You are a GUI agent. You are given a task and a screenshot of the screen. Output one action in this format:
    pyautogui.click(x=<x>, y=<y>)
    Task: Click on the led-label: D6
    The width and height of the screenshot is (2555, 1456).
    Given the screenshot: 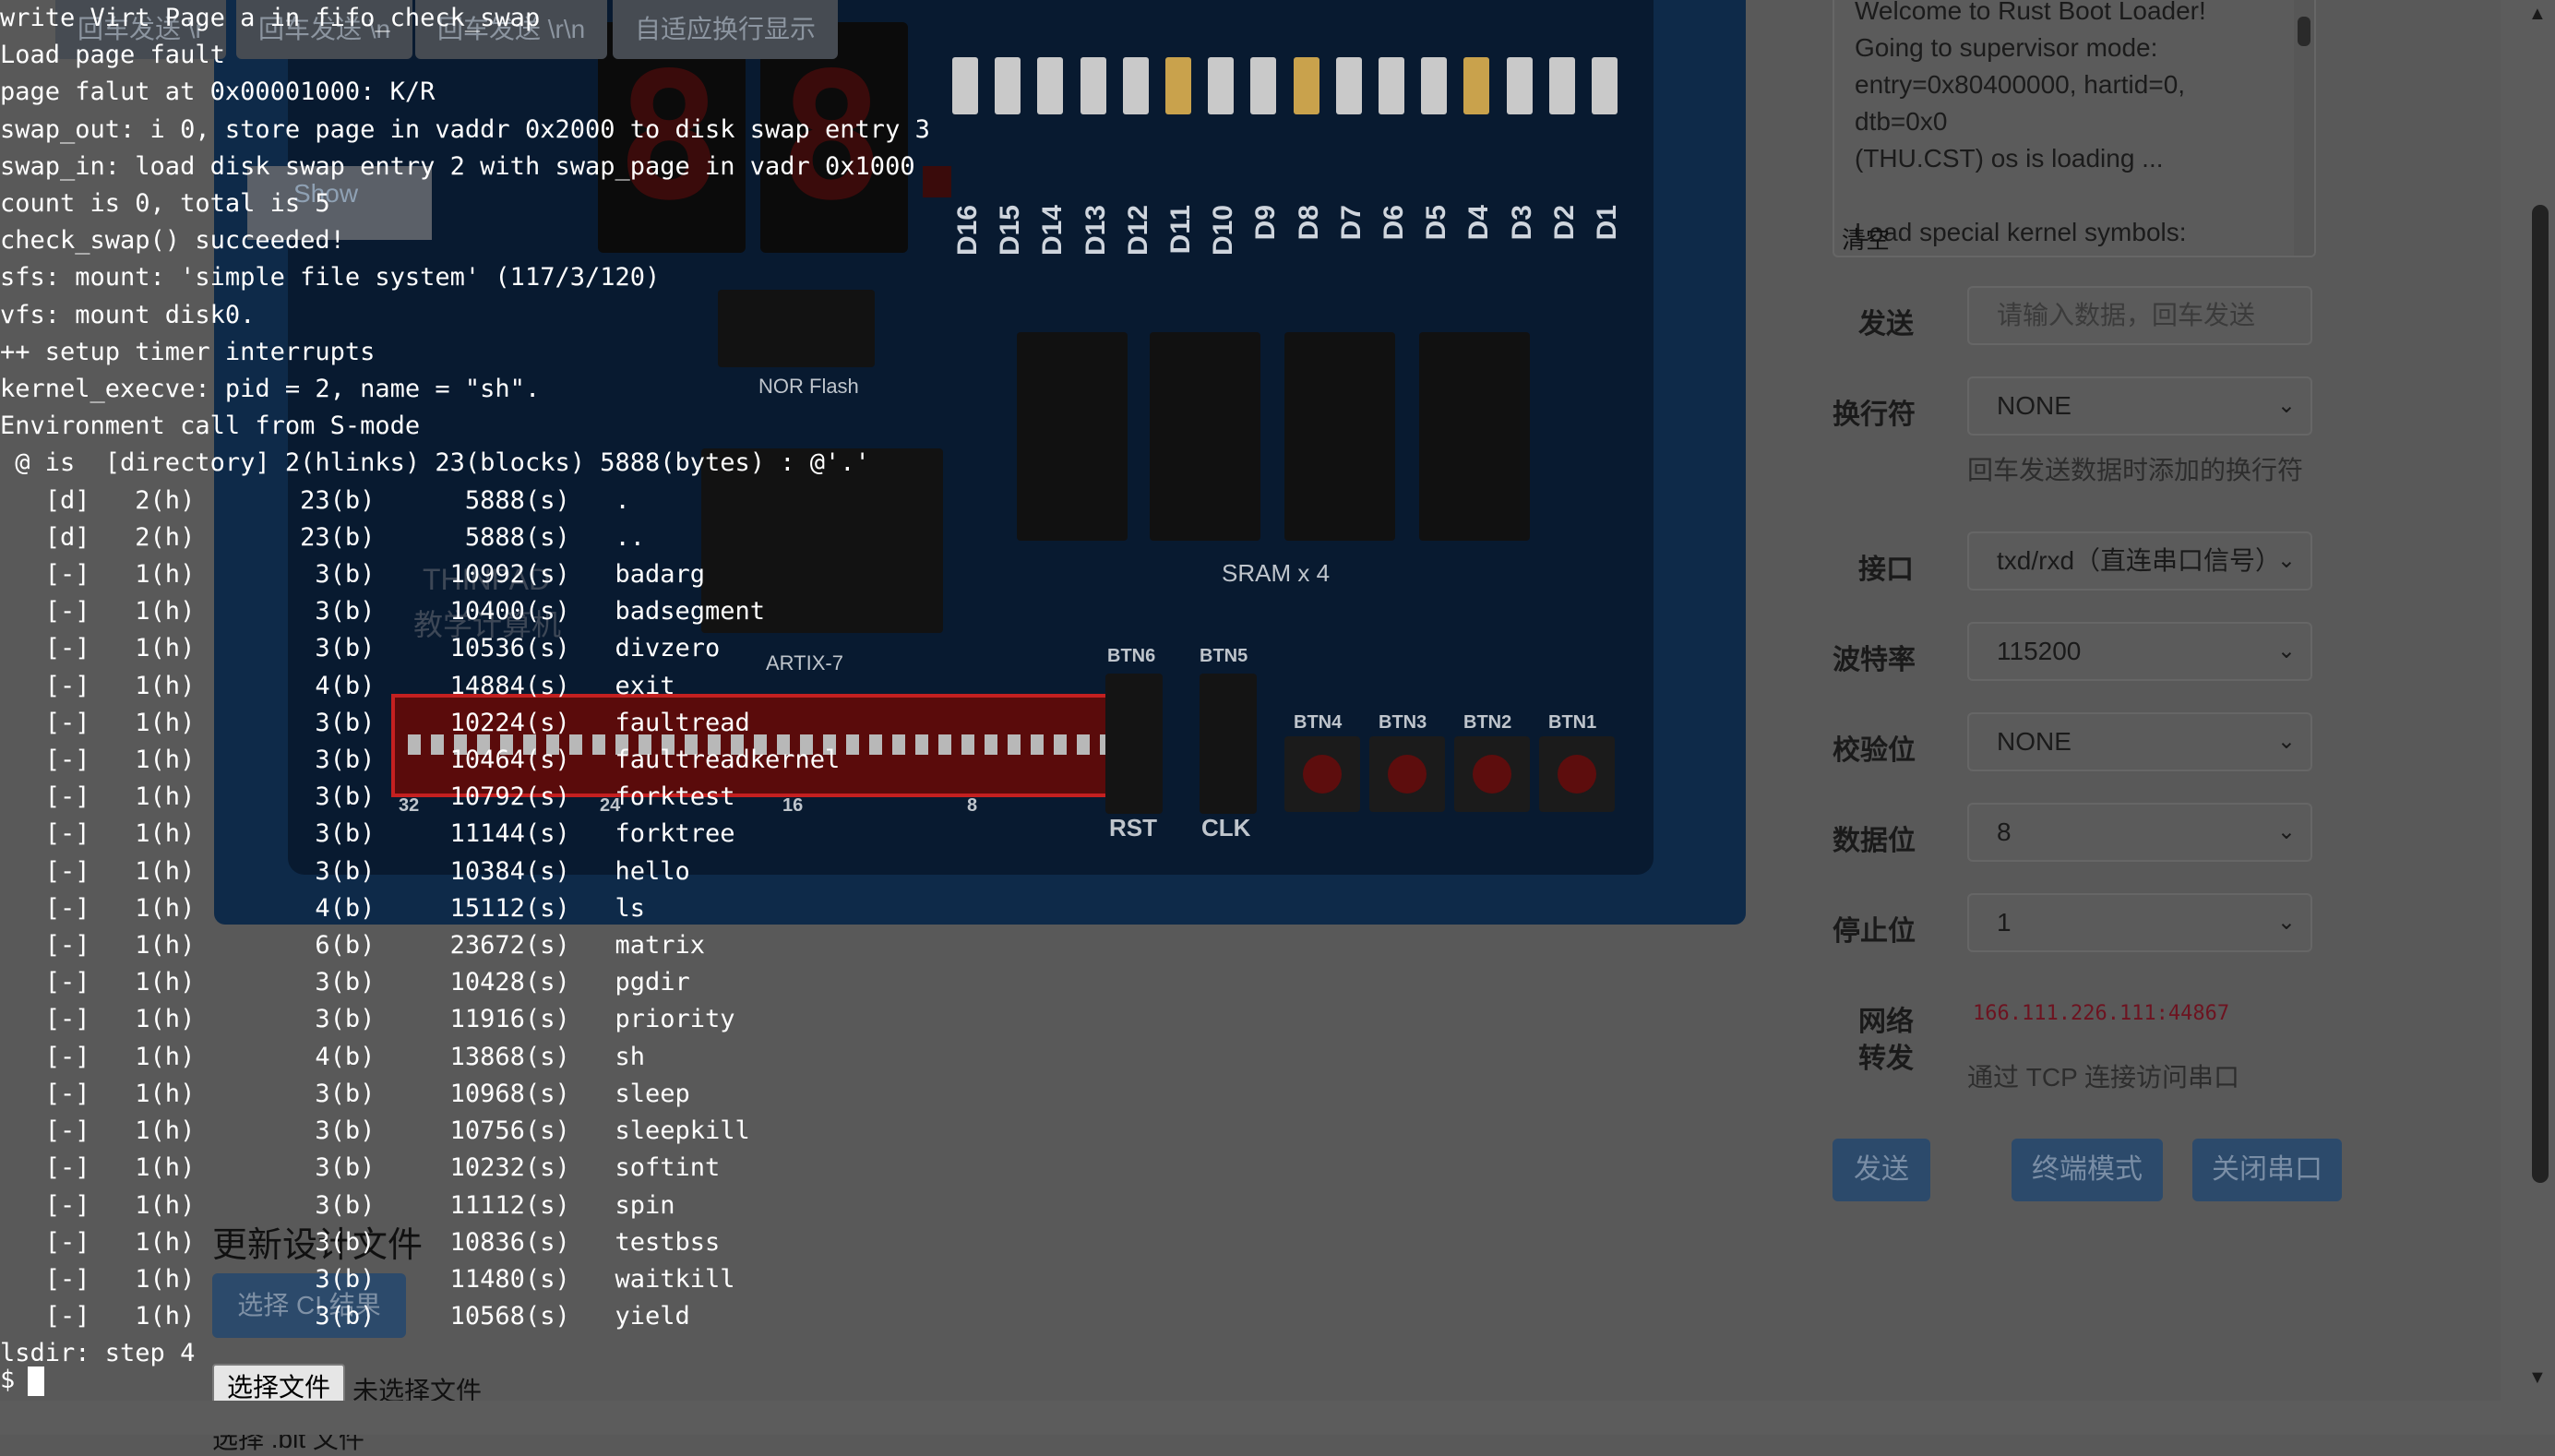 What is the action you would take?
    pyautogui.click(x=1394, y=223)
    